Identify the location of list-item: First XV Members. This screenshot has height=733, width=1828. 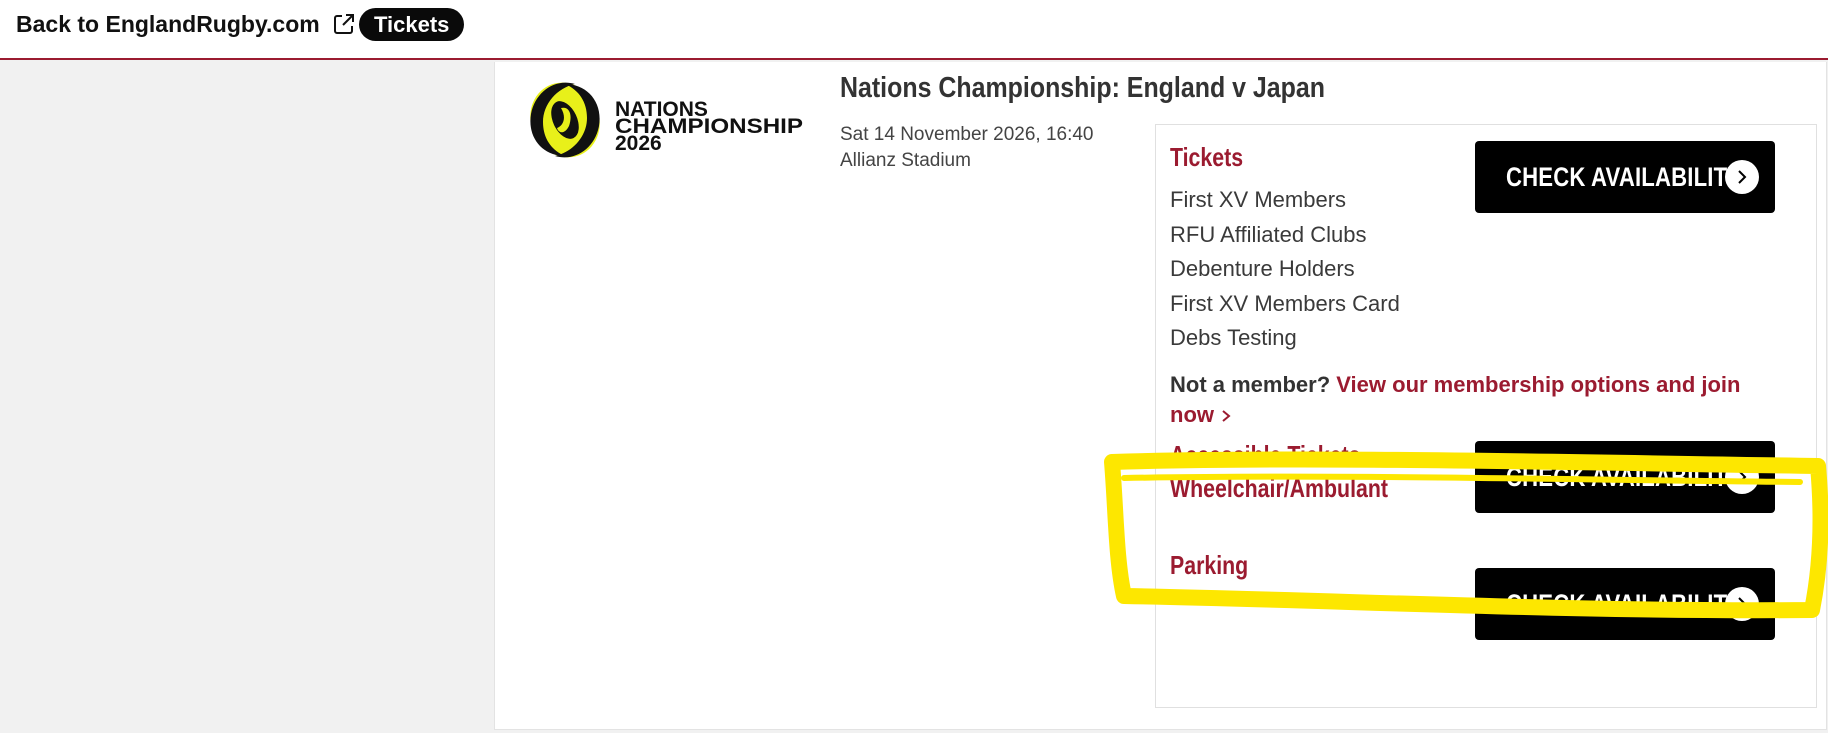
(1258, 199).